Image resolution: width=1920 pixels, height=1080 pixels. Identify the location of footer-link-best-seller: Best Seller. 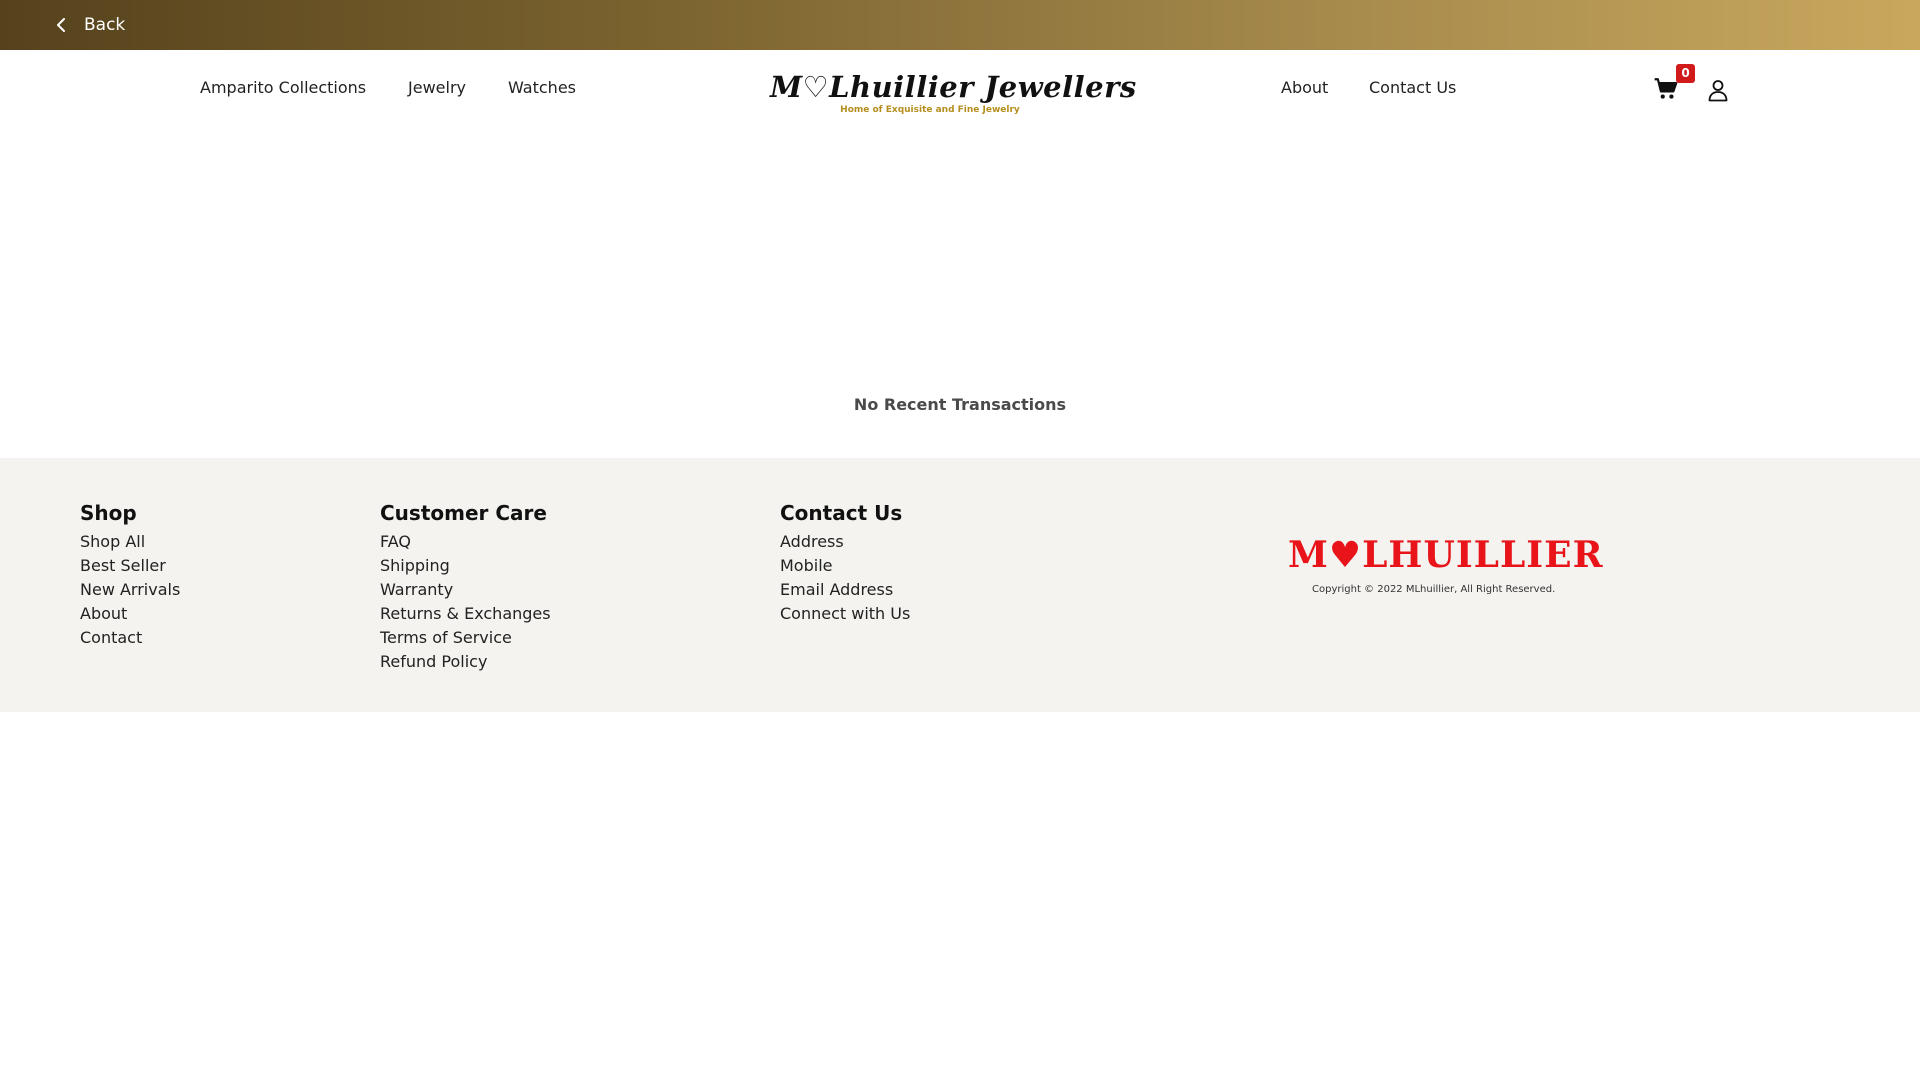
(130, 566).